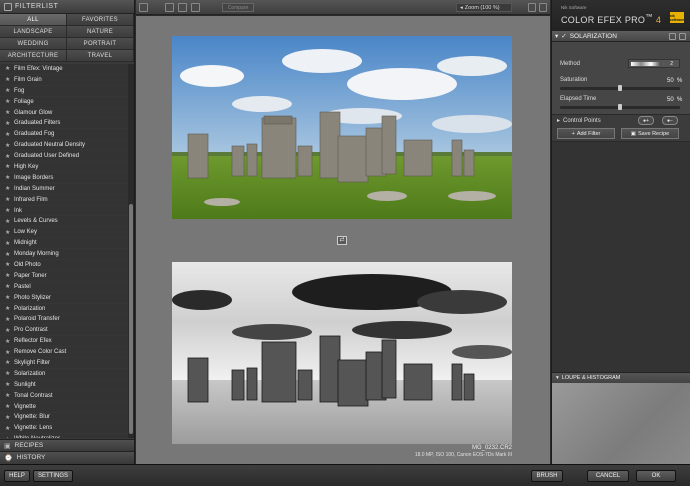  What do you see at coordinates (64, 374) in the screenshot?
I see `filter-item: ★ Solarization` at bounding box center [64, 374].